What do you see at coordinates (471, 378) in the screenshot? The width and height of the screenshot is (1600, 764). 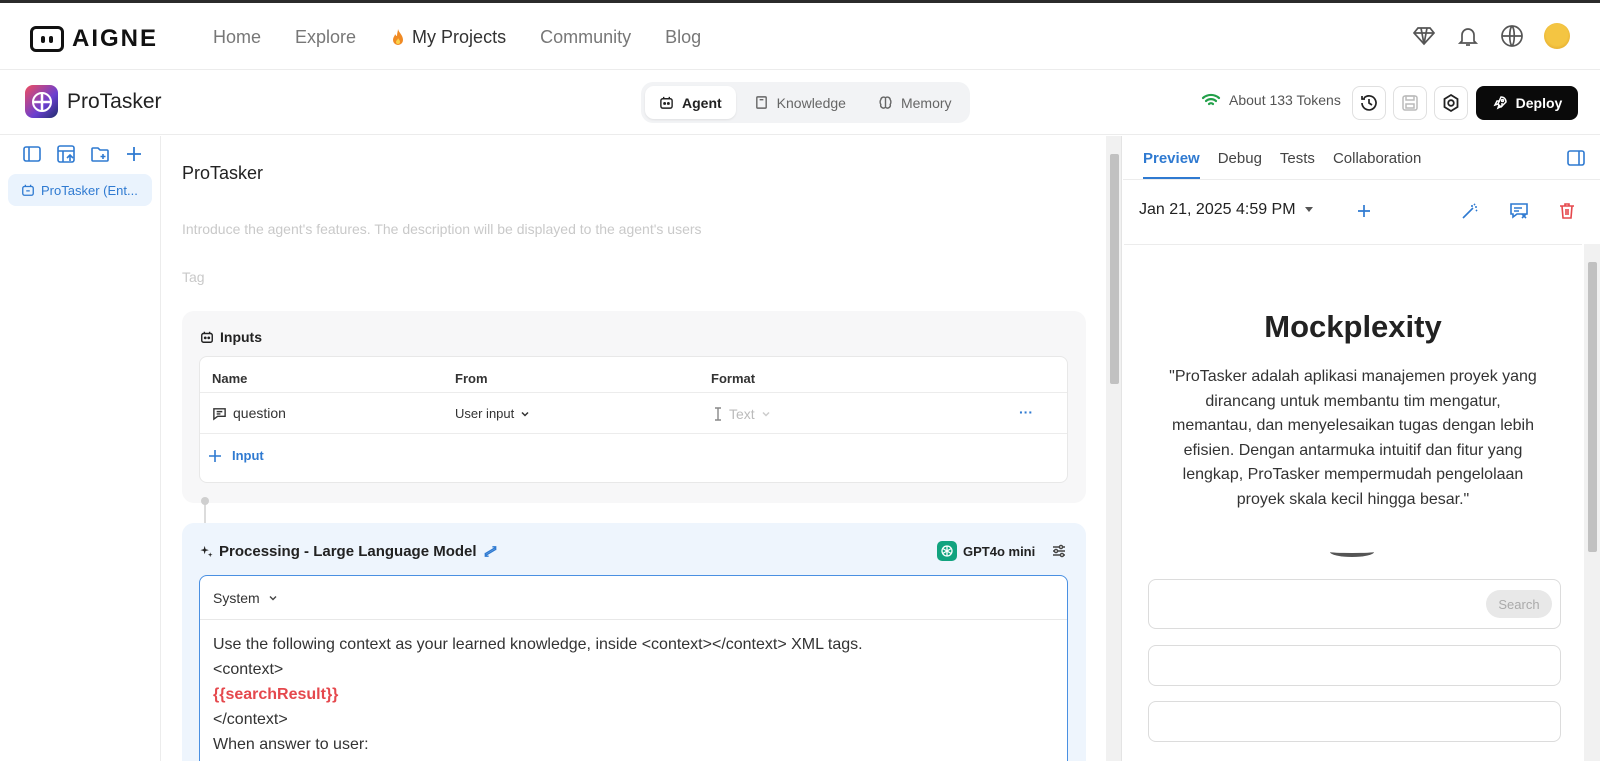 I see `column-header-from: From` at bounding box center [471, 378].